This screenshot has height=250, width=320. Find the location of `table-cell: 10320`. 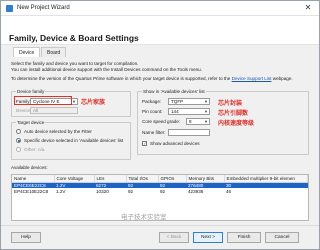

table-cell: 10320 is located at coordinates (102, 191).